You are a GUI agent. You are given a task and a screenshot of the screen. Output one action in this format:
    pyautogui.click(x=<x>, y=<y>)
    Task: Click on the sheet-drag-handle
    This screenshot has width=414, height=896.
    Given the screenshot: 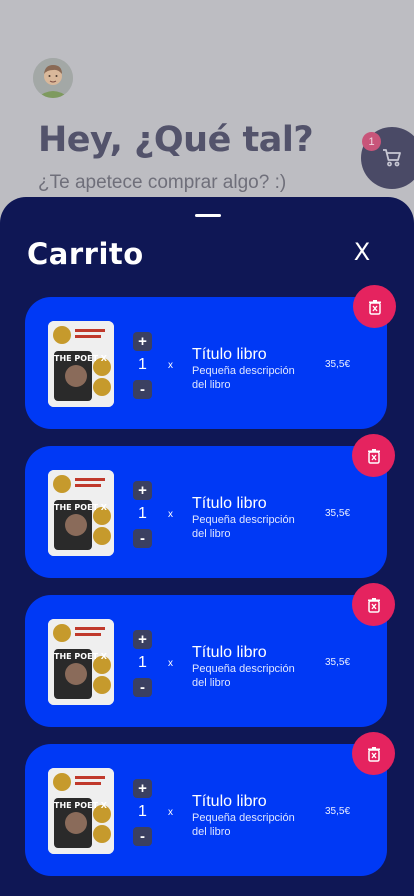 What is the action you would take?
    pyautogui.click(x=208, y=215)
    